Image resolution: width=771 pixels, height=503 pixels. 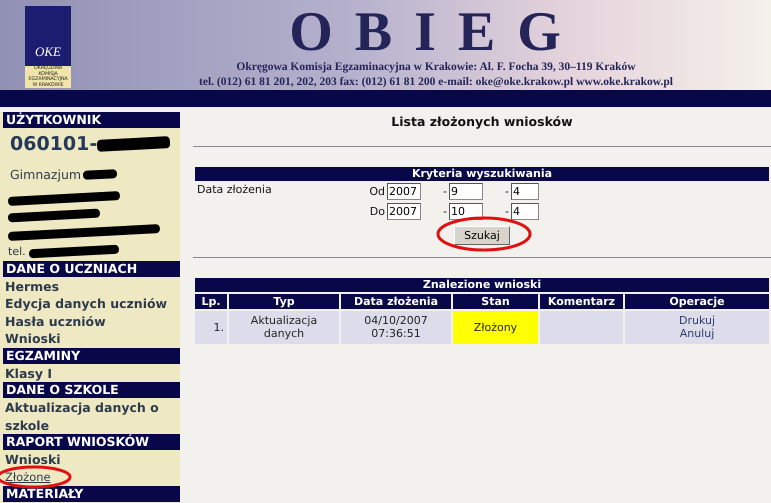 What do you see at coordinates (284, 301) in the screenshot?
I see `column-header: Typ` at bounding box center [284, 301].